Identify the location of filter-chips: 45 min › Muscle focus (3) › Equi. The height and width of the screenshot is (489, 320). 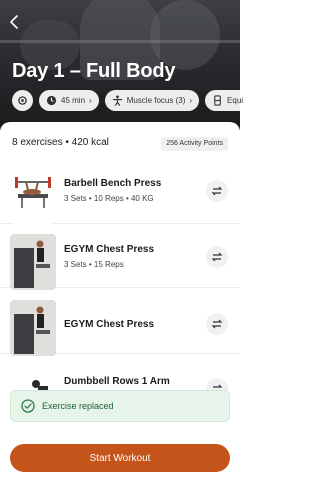
(131, 101).